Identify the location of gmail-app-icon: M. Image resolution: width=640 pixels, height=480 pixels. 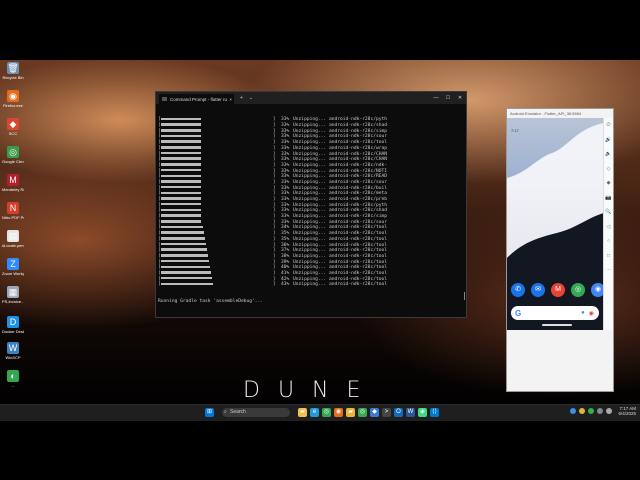
(558, 290).